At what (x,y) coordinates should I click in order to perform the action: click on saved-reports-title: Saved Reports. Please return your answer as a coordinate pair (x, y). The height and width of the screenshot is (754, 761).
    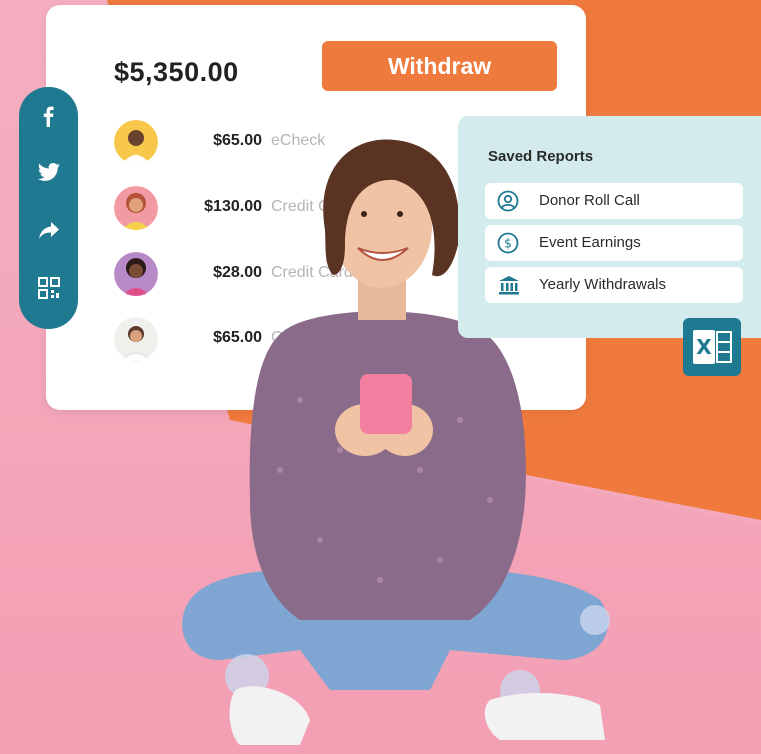
    Looking at the image, I should click on (541, 156).